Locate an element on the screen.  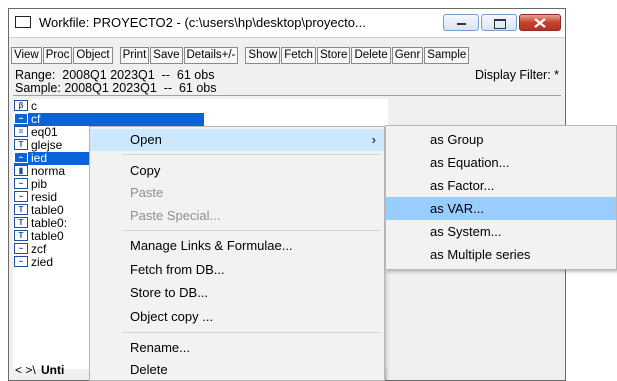
delete-button: Delete is located at coordinates (371, 55).